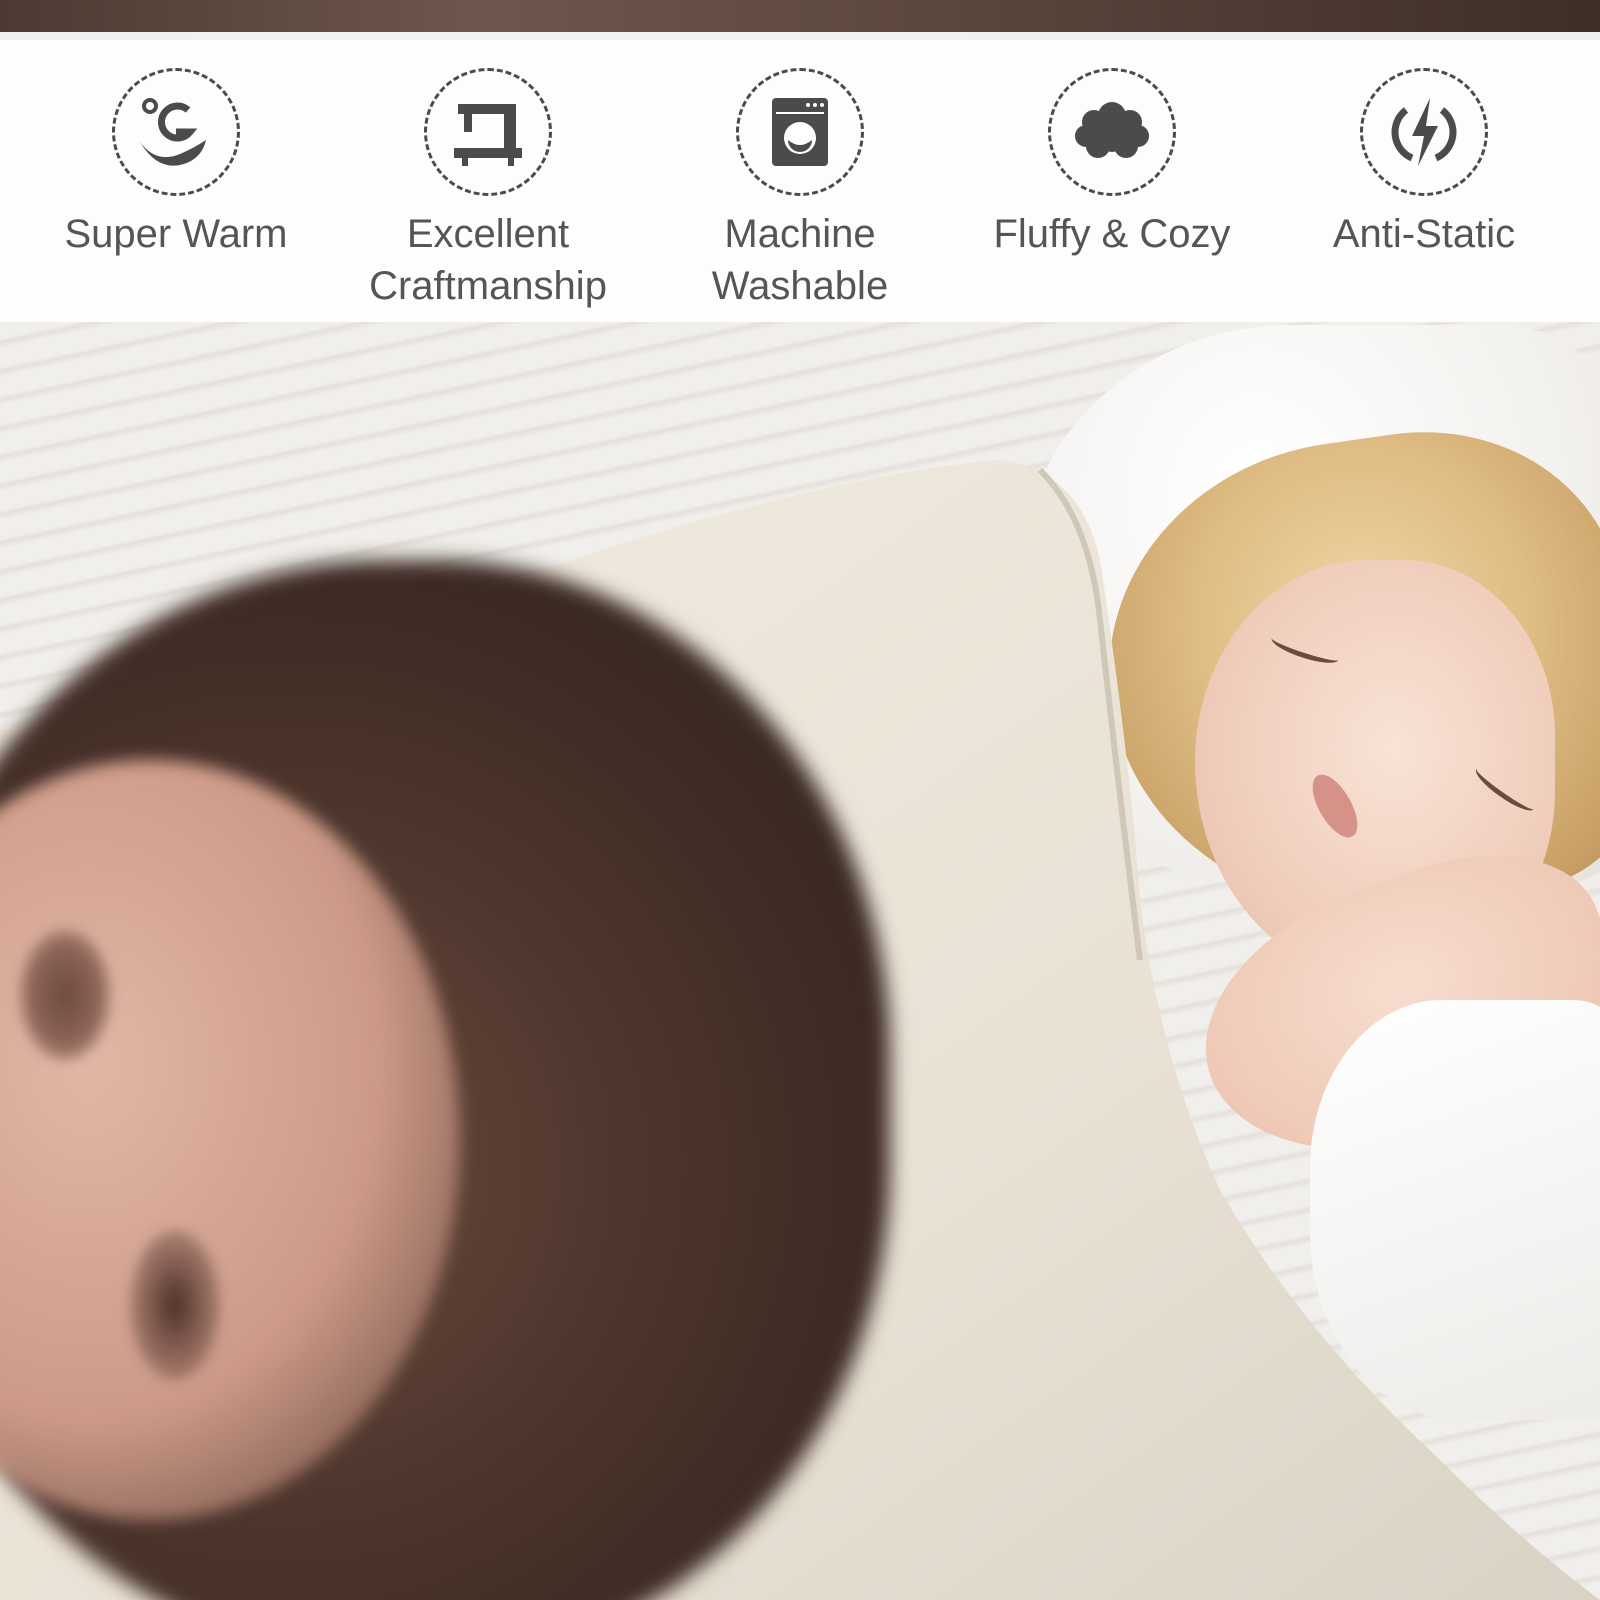  Describe the element at coordinates (176, 234) in the screenshot. I see `feature-label: Super Warm` at that location.